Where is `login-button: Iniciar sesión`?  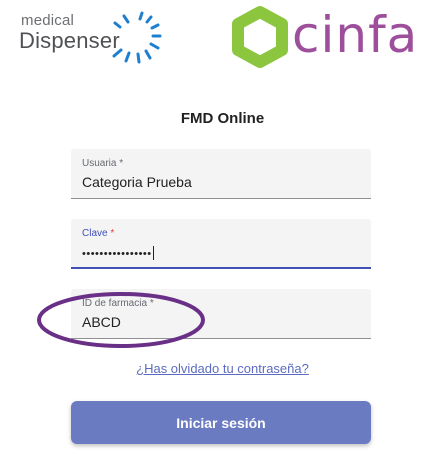 login-button: Iniciar sesión is located at coordinates (221, 422).